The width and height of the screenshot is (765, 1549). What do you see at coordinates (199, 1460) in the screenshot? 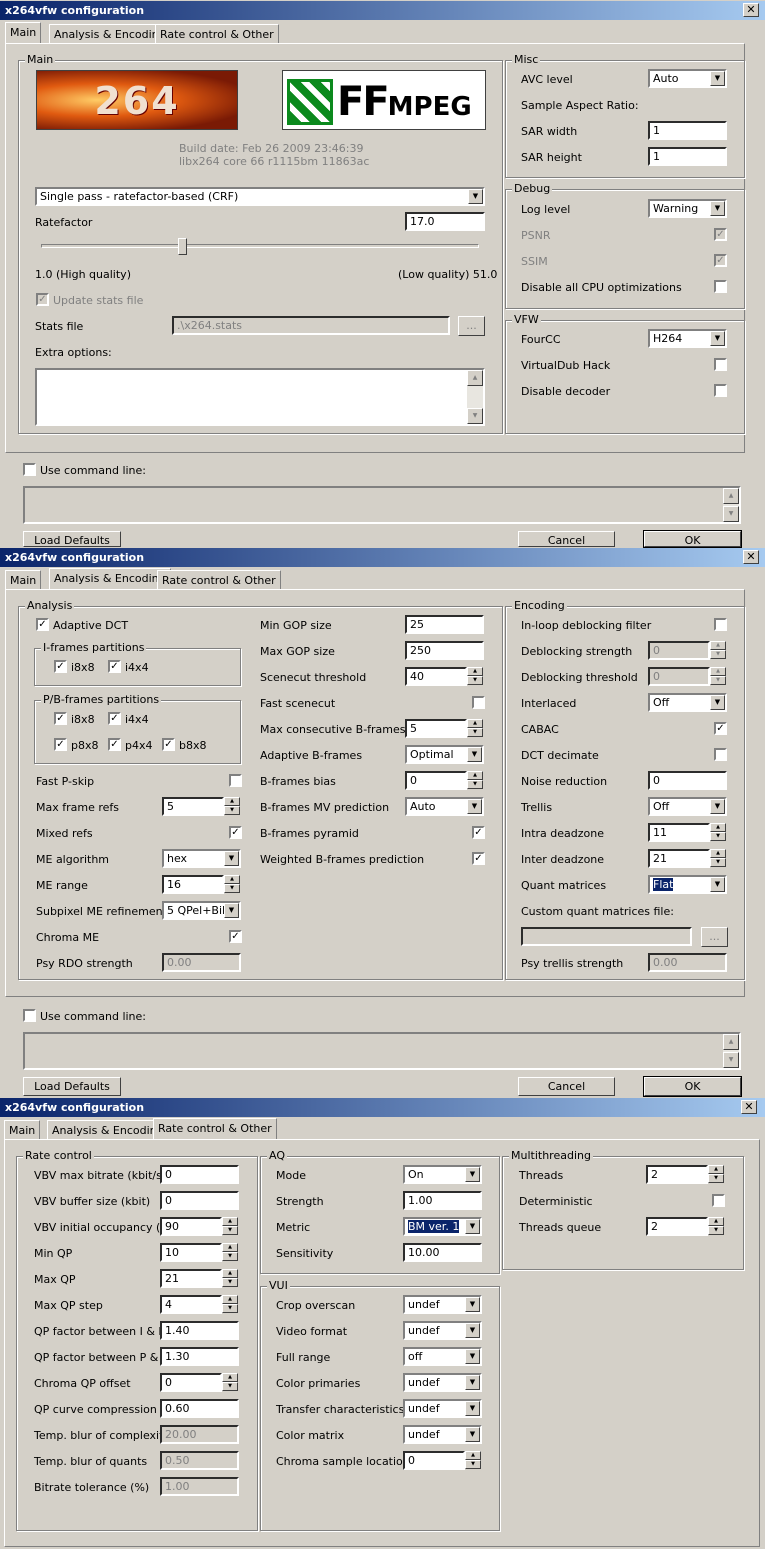
I see `quant-blur-input: 0.50` at bounding box center [199, 1460].